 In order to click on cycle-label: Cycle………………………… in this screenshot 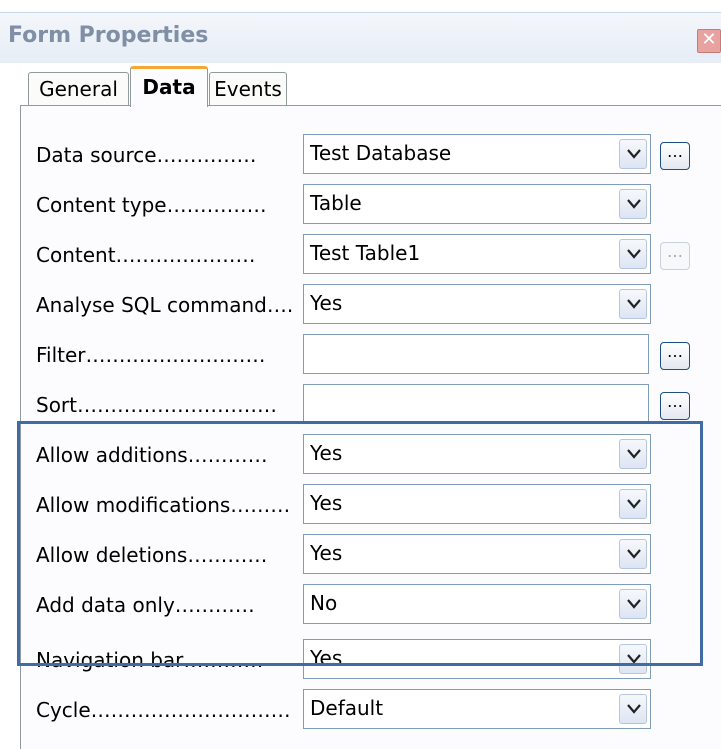, I will do `click(163, 710)`.